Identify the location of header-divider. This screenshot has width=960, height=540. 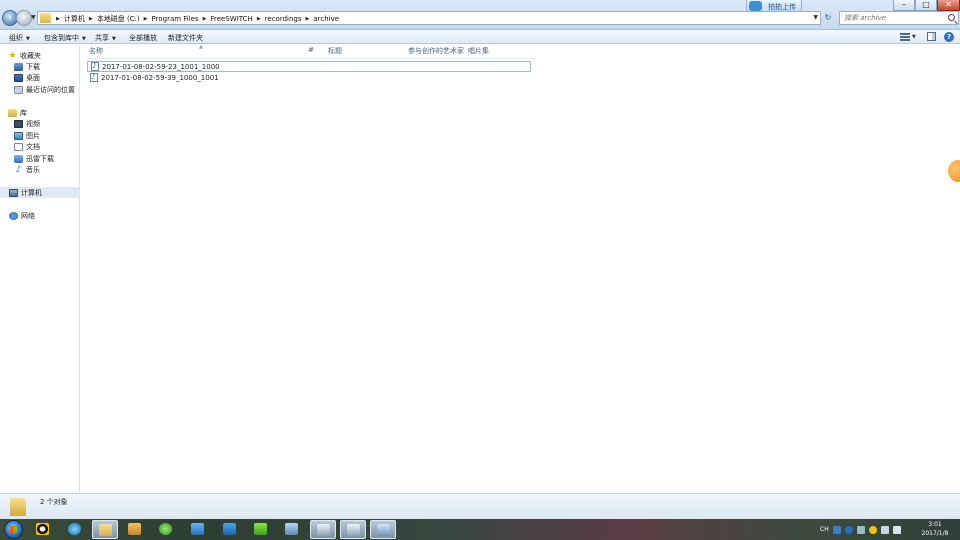
(311, 58).